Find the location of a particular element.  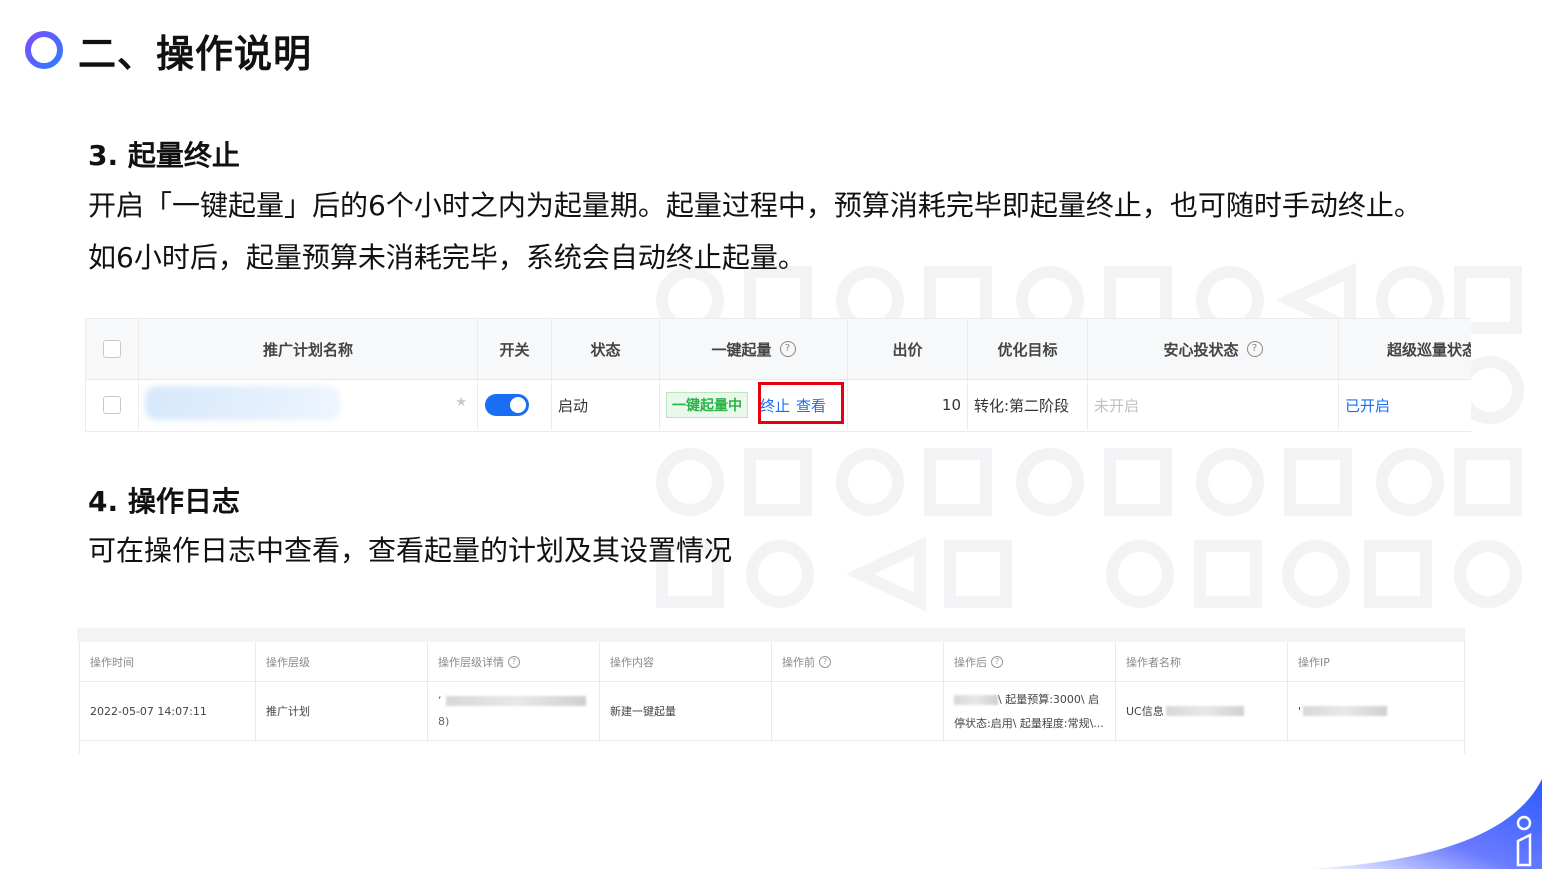

header-select-all is located at coordinates (112, 349).